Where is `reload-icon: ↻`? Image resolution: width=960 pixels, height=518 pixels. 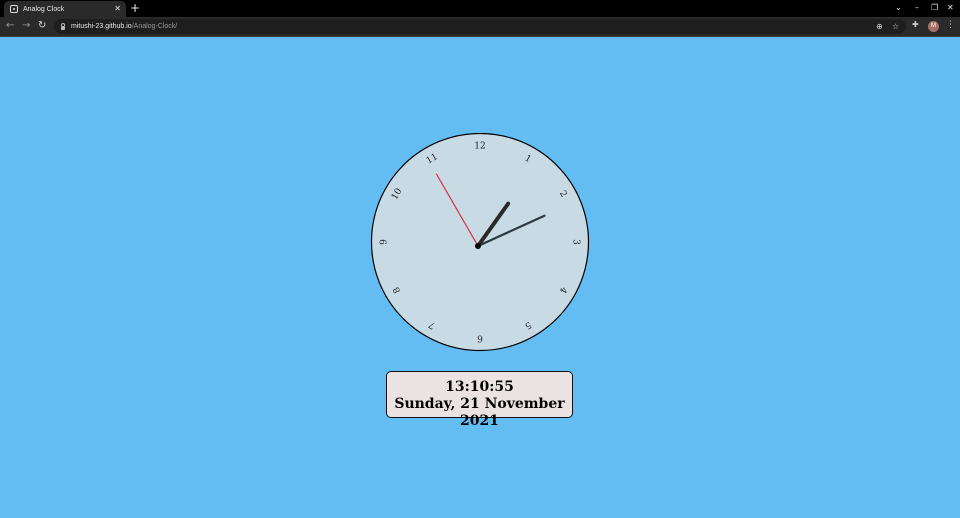
reload-icon: ↻ is located at coordinates (42, 26).